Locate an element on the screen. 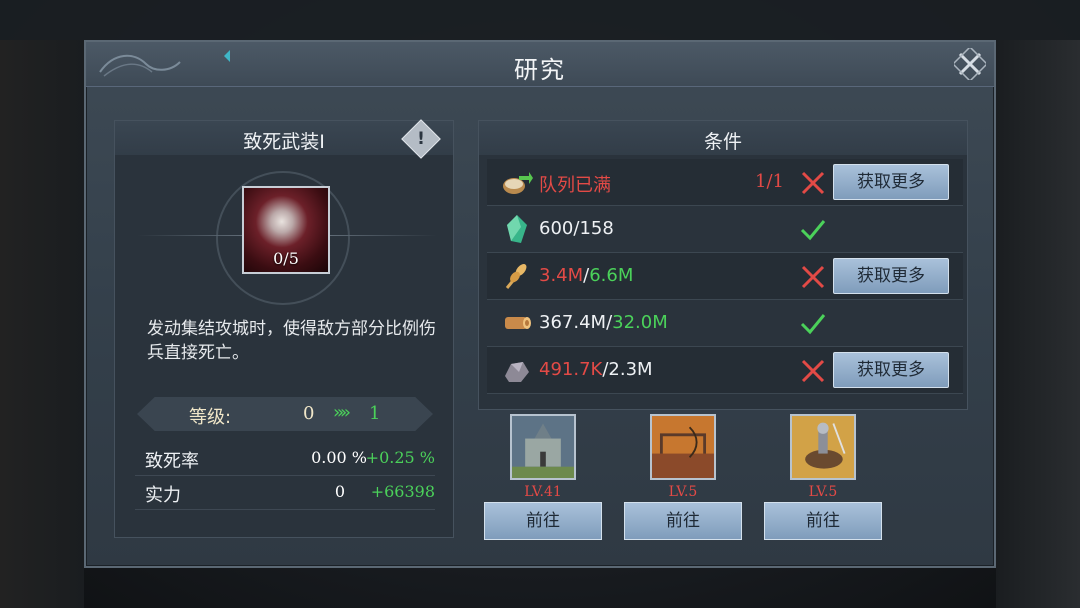  condition-text: 队列已满 is located at coordinates (575, 185).